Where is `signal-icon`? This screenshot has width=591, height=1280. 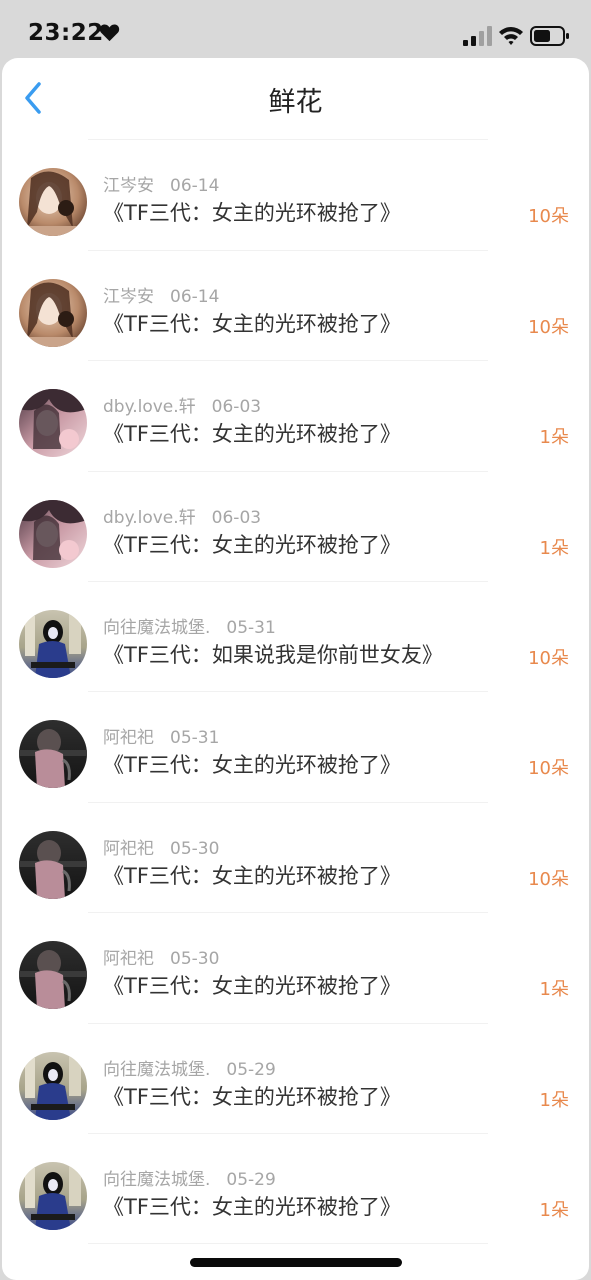
signal-icon is located at coordinates (477, 36).